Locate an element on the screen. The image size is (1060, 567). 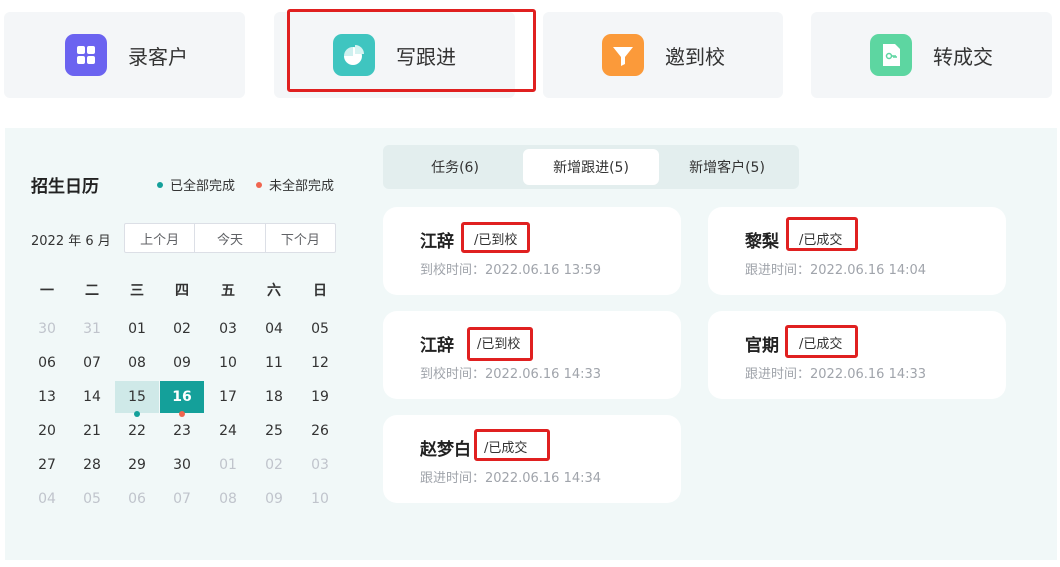
calendar-day: 22 is located at coordinates (137, 431).